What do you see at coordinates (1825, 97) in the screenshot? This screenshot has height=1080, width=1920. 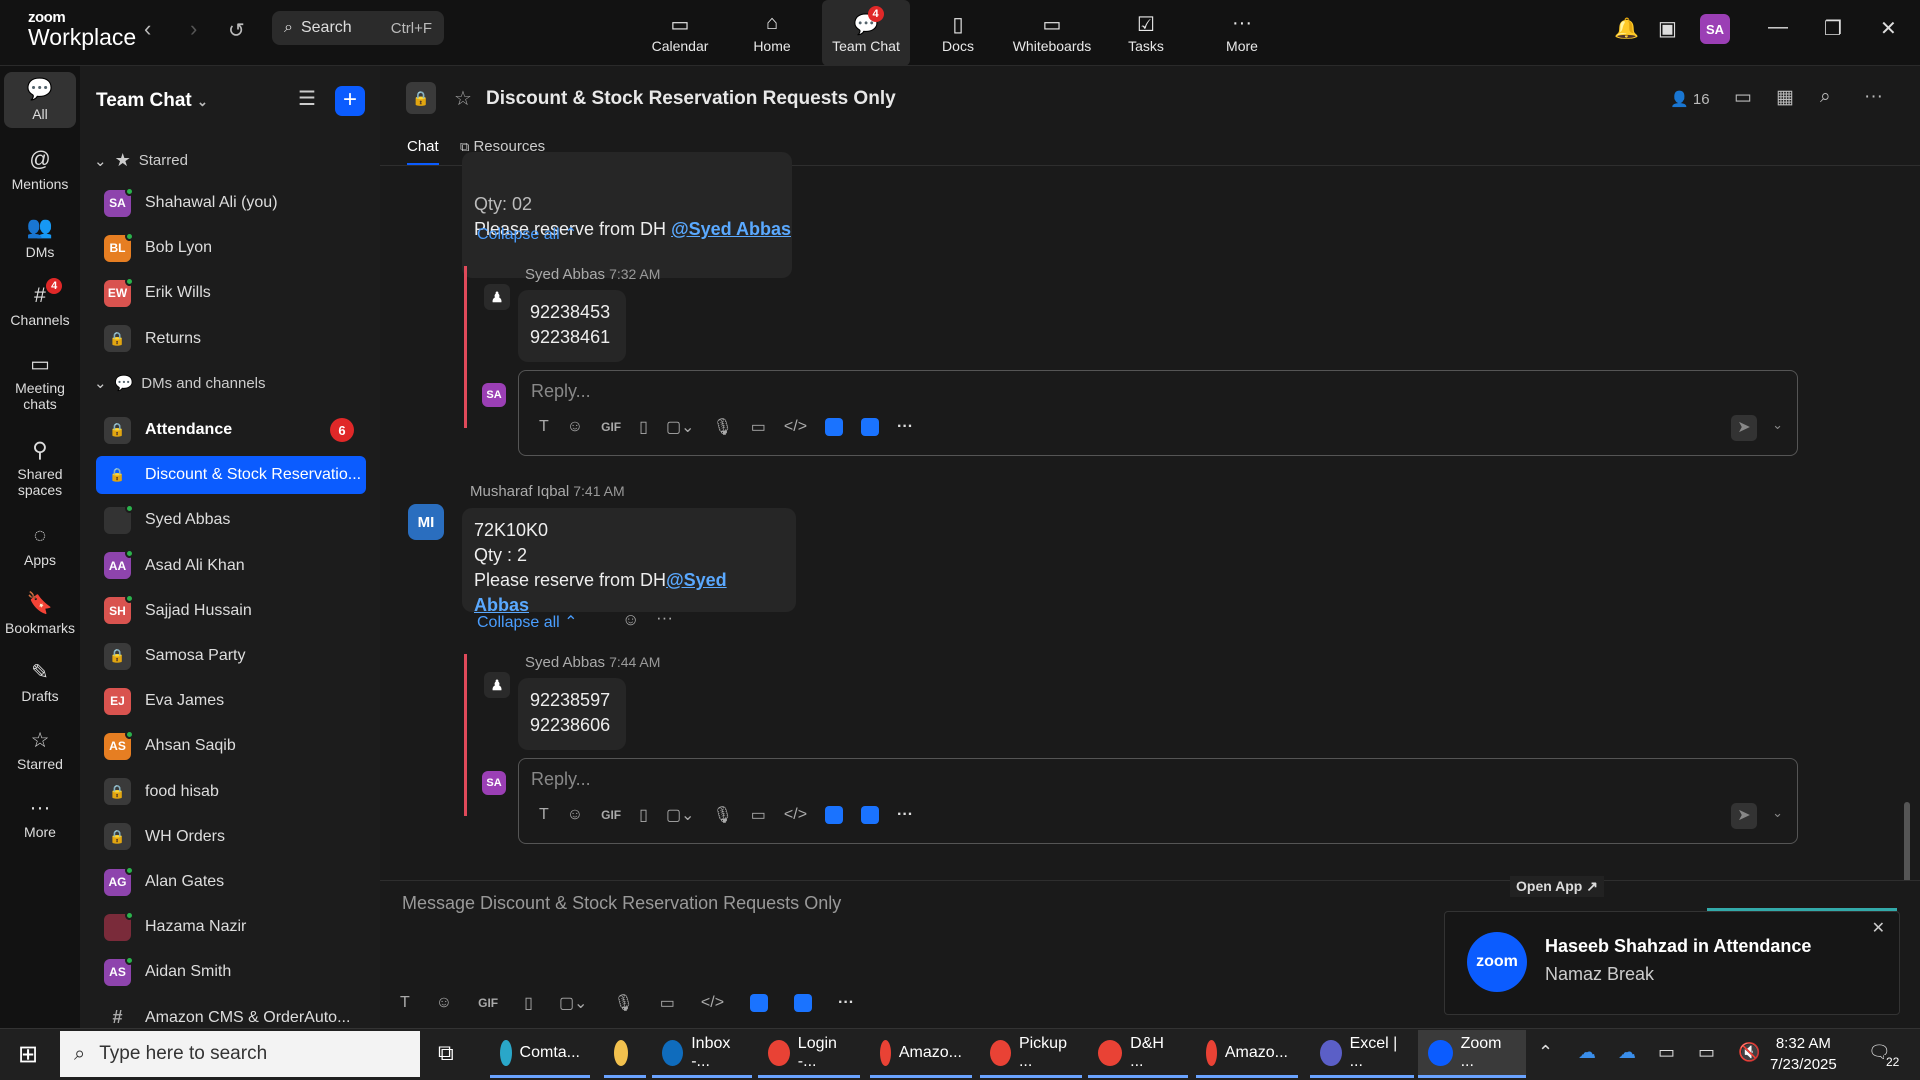 I see `search-icon: ⌕` at bounding box center [1825, 97].